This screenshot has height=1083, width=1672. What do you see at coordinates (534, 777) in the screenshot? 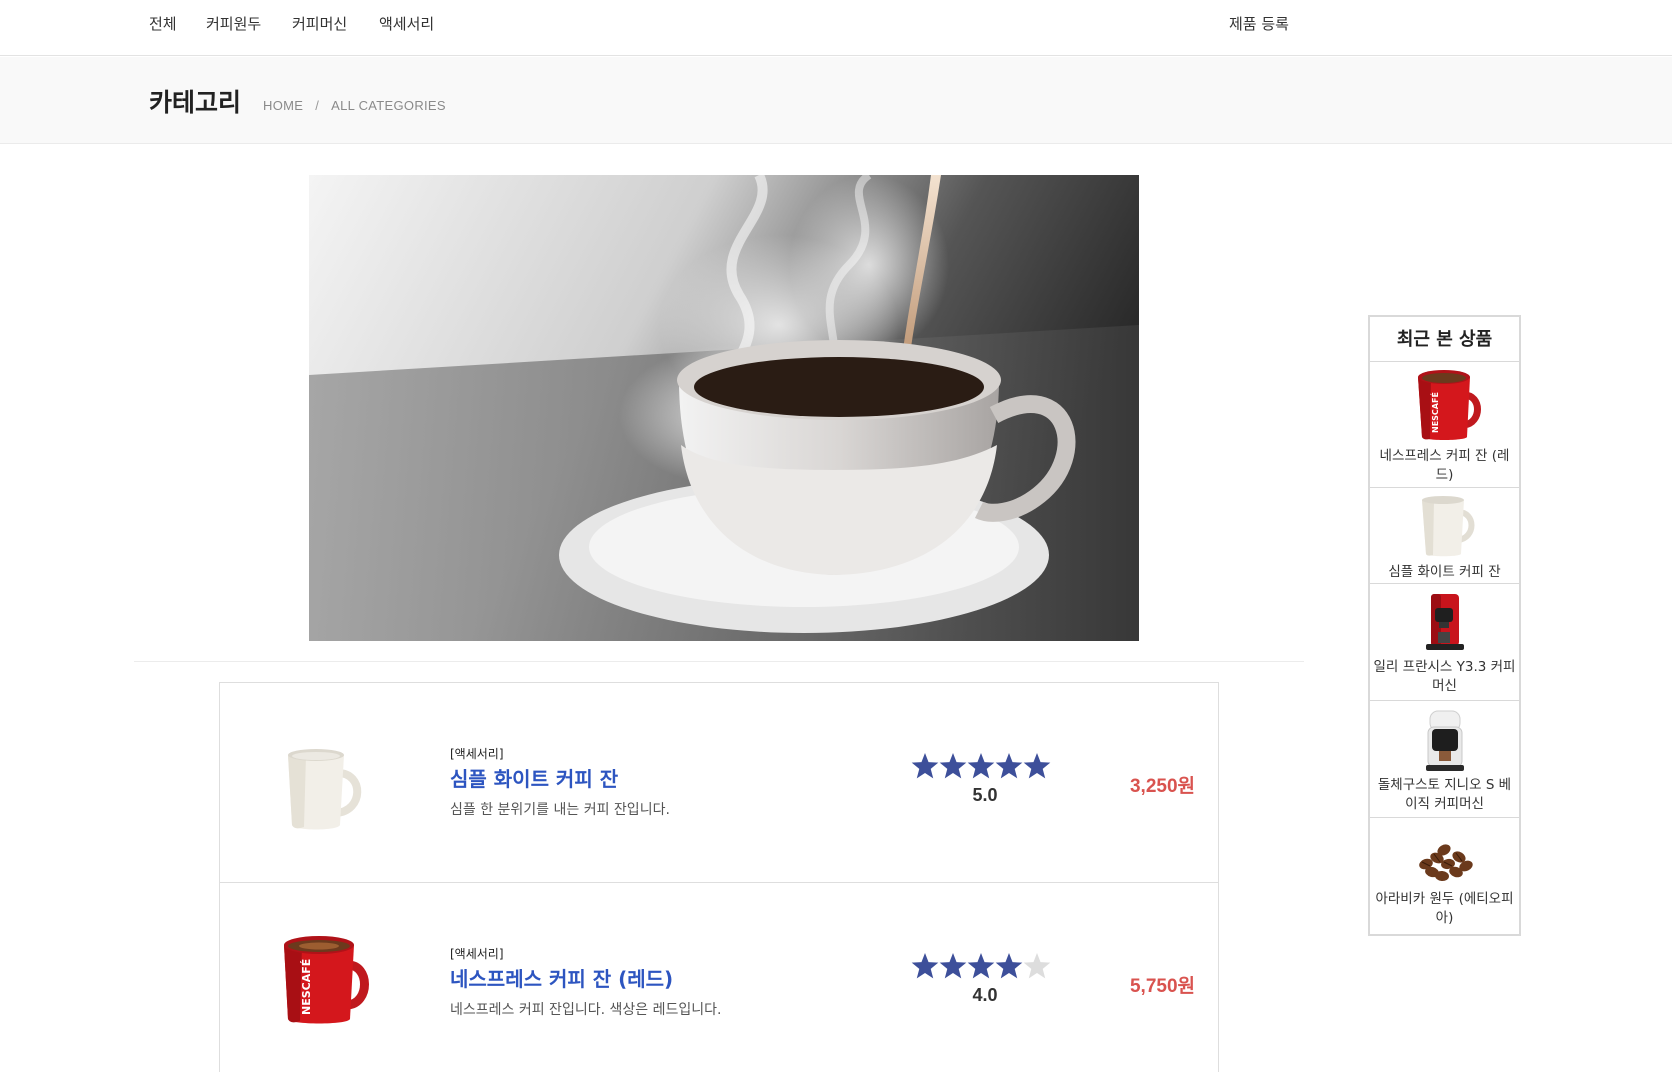
I see `product-name: 심플 화이트 커피 잔` at bounding box center [534, 777].